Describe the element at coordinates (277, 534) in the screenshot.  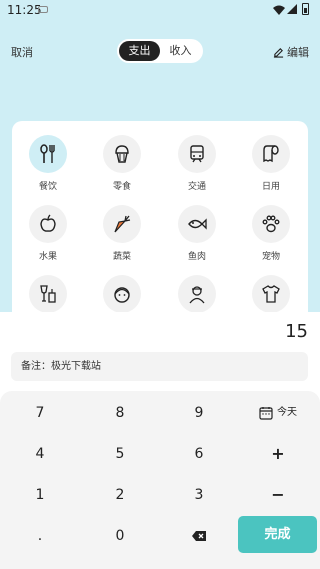
I see `done-button: 完成` at that location.